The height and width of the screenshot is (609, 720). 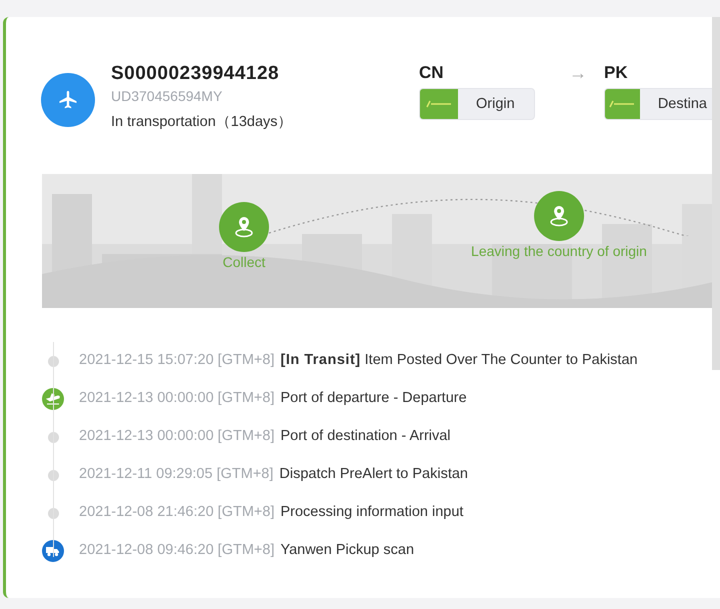 I want to click on event-description: Dispatch PreAlert to Pakistan, so click(x=373, y=474).